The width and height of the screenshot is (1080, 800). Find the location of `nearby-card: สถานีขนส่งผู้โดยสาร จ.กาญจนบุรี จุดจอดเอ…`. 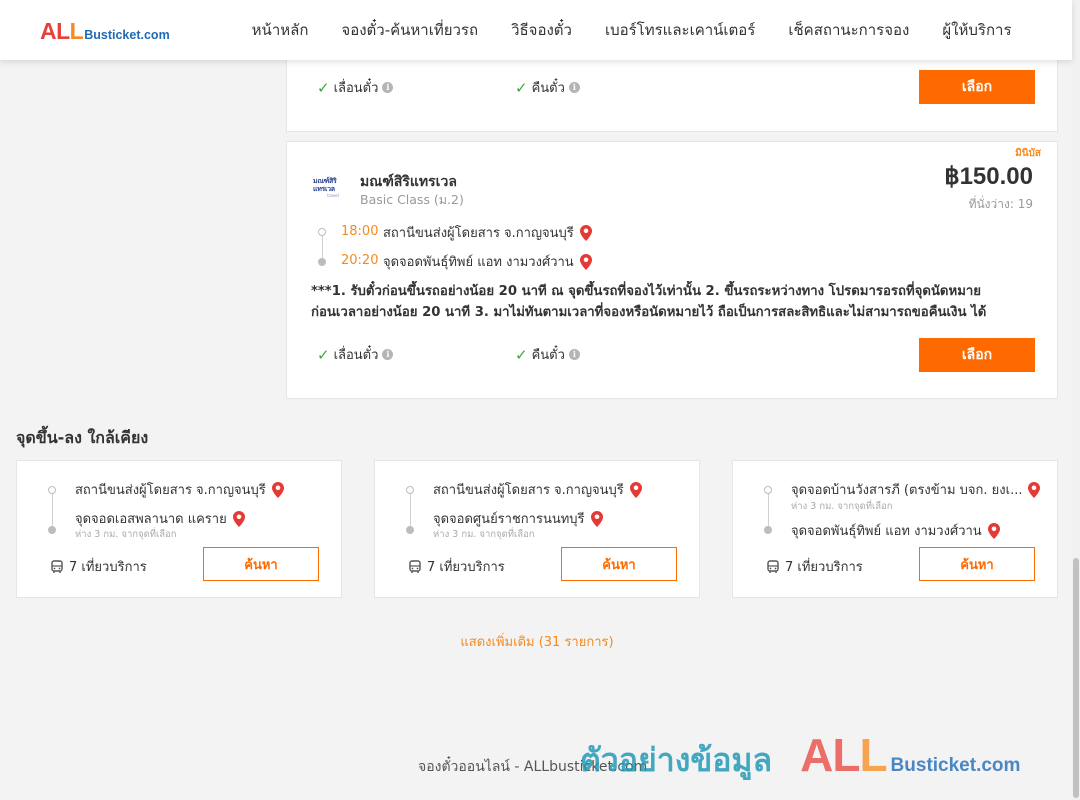

nearby-card: สถานีขนส่งผู้โดยสาร จ.กาญจนบุรี จุดจอดเอ… is located at coordinates (179, 529).